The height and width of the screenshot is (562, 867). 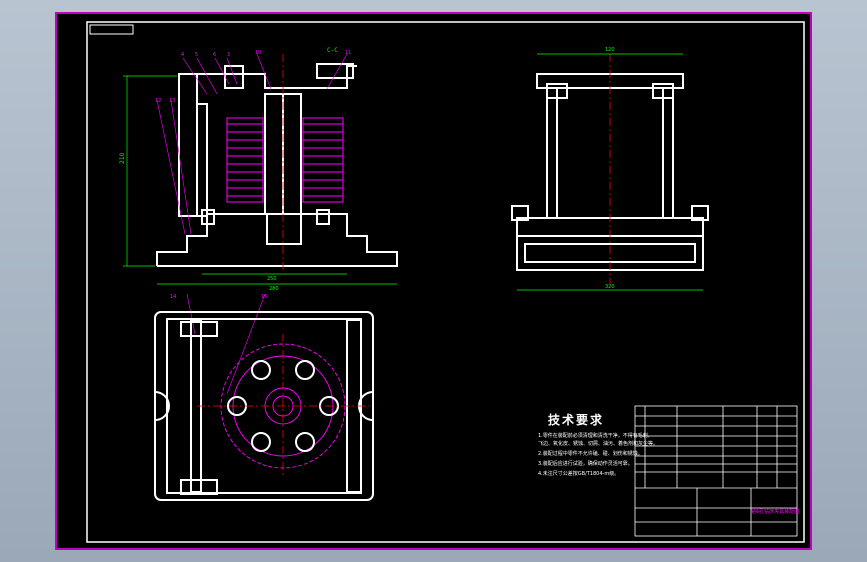 I want to click on part-number-label: 15, so click(x=264, y=297).